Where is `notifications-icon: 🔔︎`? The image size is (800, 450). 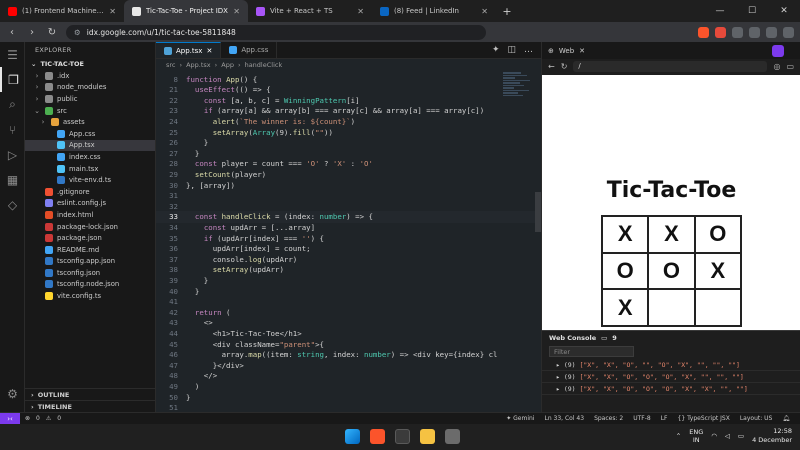
notifications-icon: 🔔︎ is located at coordinates (786, 418).